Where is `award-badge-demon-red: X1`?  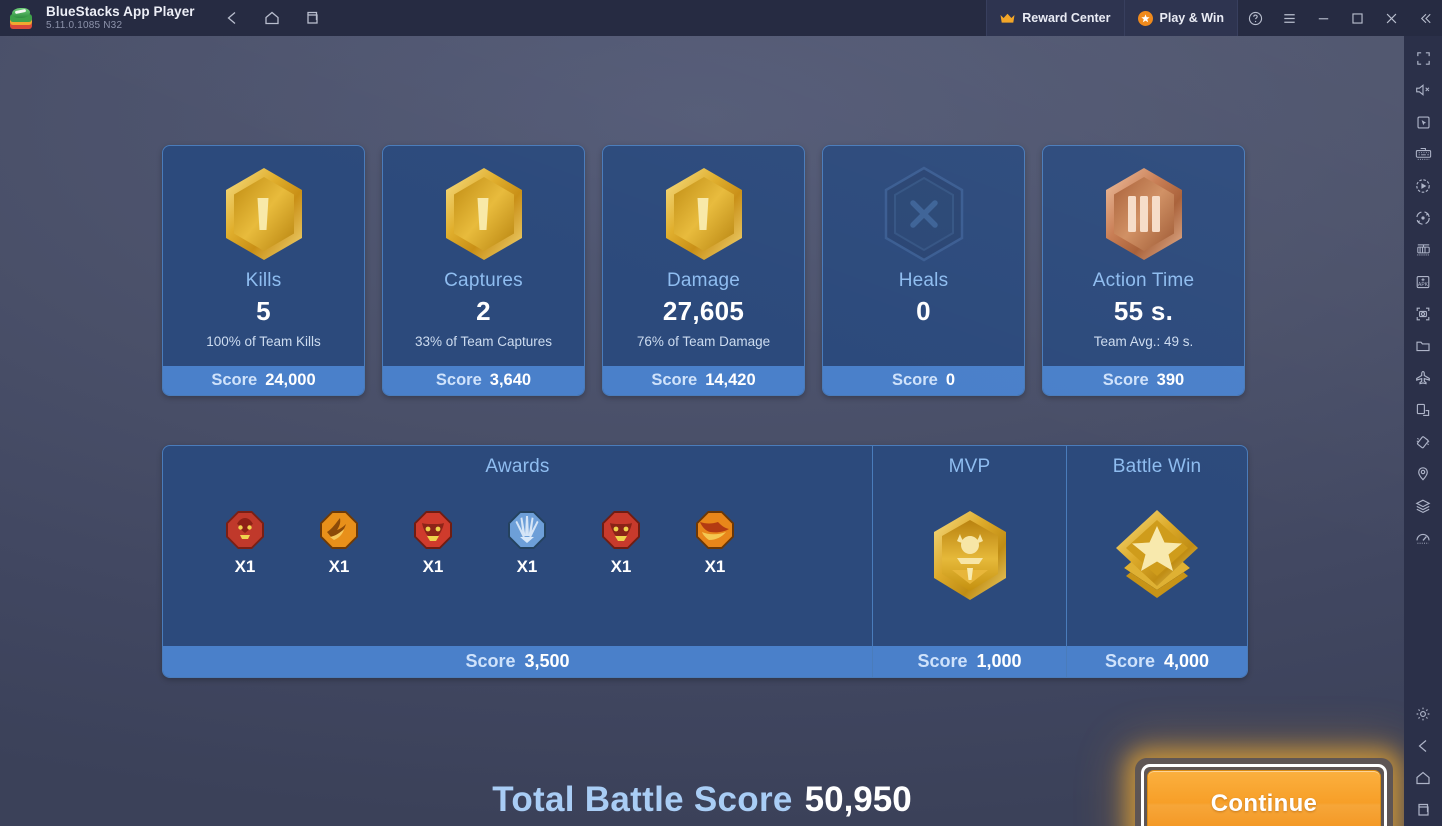 award-badge-demon-red: X1 is located at coordinates (245, 543).